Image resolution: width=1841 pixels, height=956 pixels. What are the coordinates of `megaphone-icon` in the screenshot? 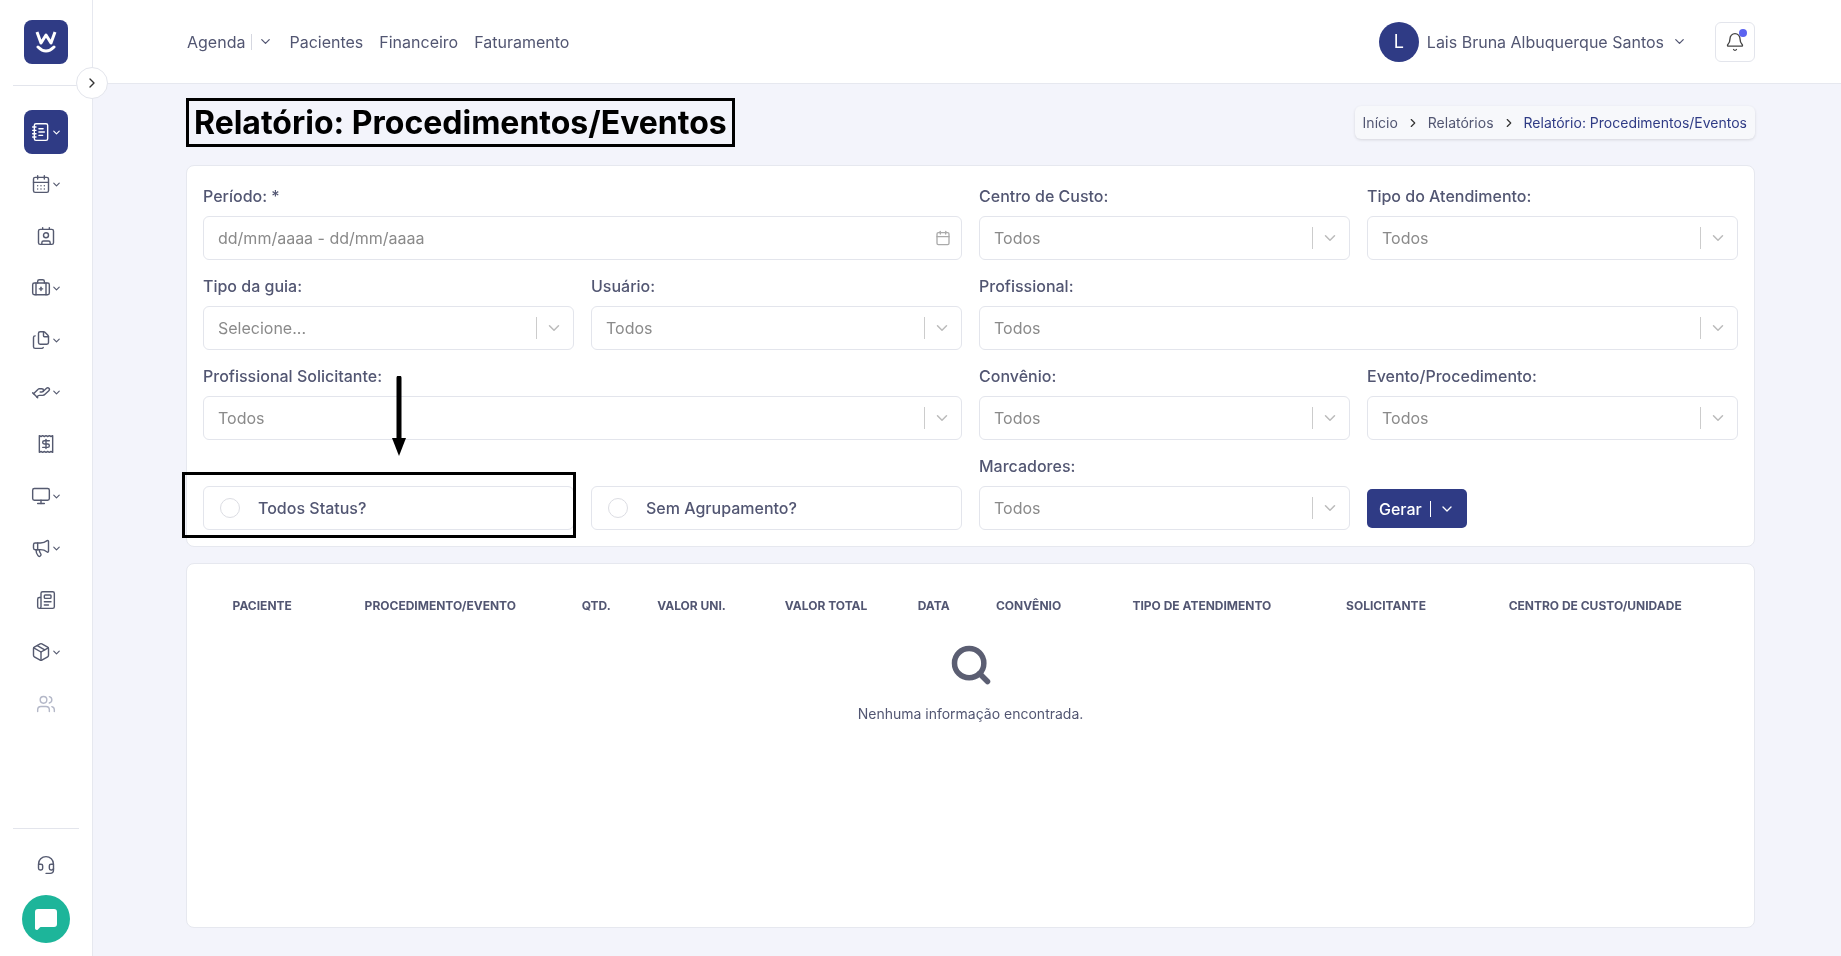 It's located at (40, 548).